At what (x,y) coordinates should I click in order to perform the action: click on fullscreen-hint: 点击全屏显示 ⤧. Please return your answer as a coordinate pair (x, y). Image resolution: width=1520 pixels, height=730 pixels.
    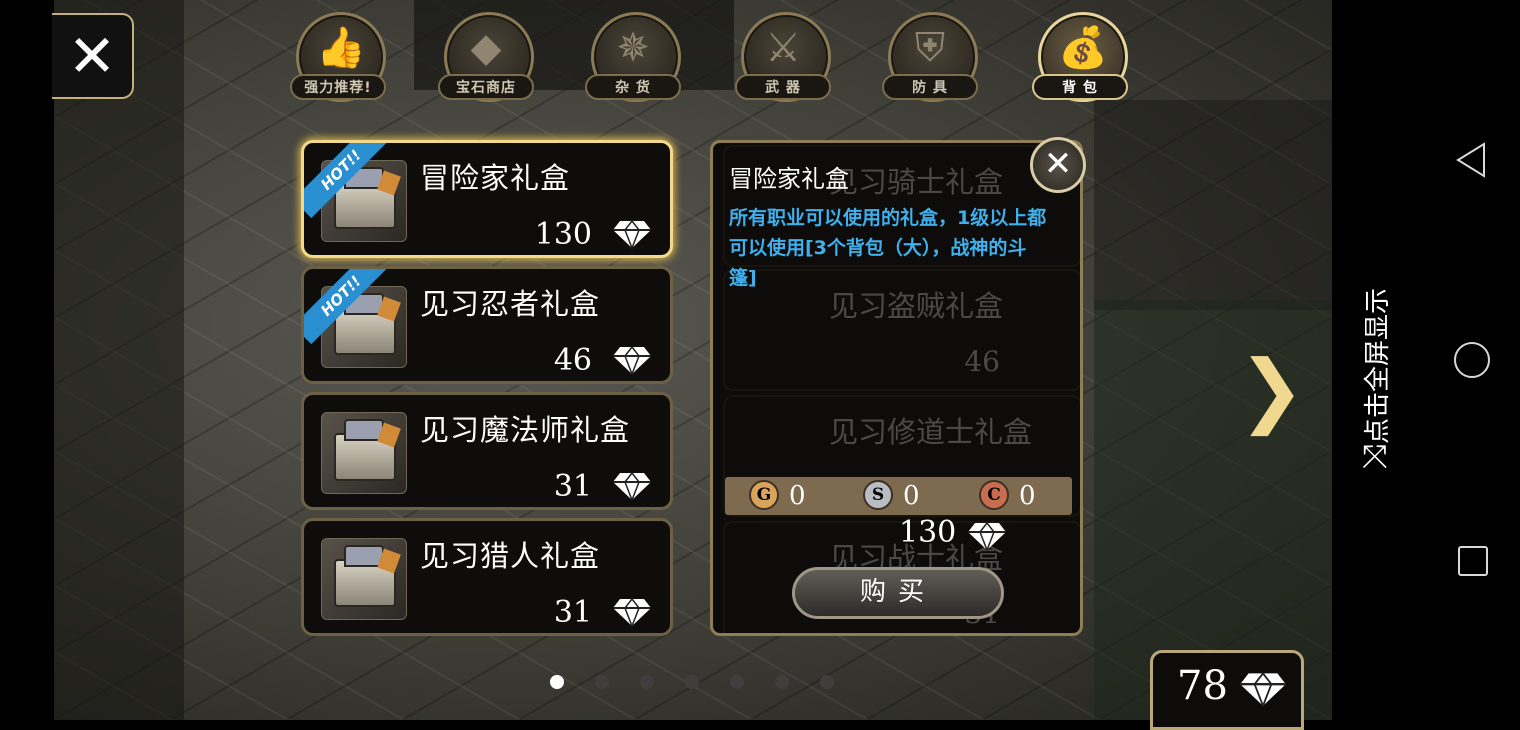
    Looking at the image, I should click on (1378, 360).